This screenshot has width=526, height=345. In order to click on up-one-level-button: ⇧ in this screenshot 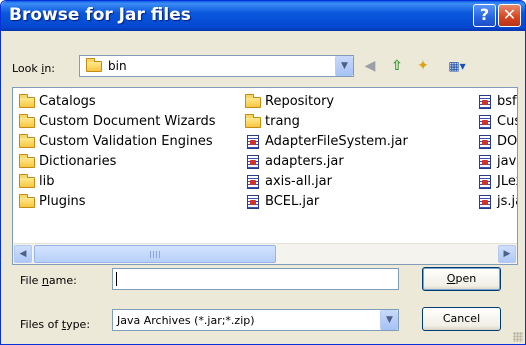, I will do `click(397, 66)`.